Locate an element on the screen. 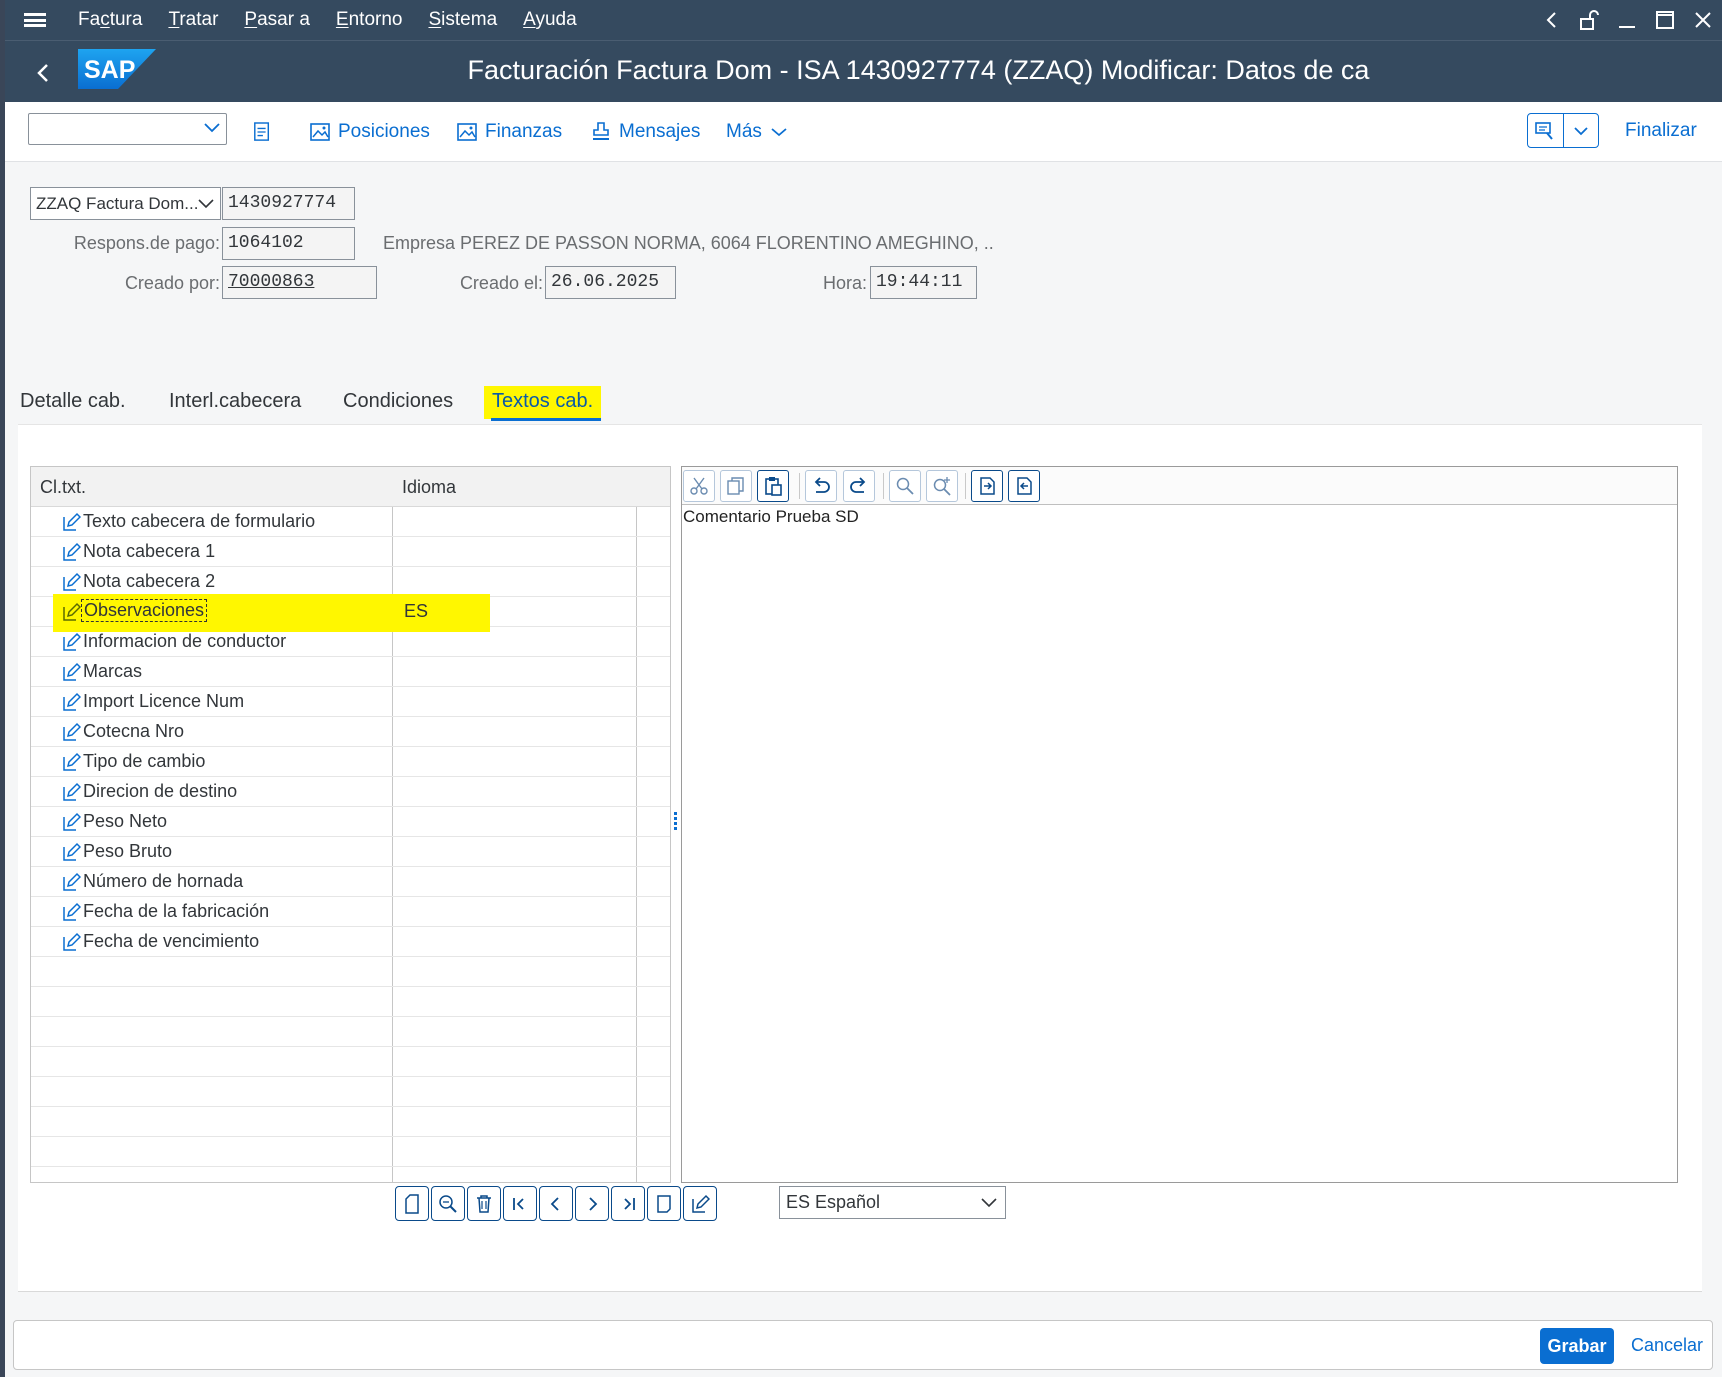 The height and width of the screenshot is (1377, 1722). export-text-button is located at coordinates (1024, 486).